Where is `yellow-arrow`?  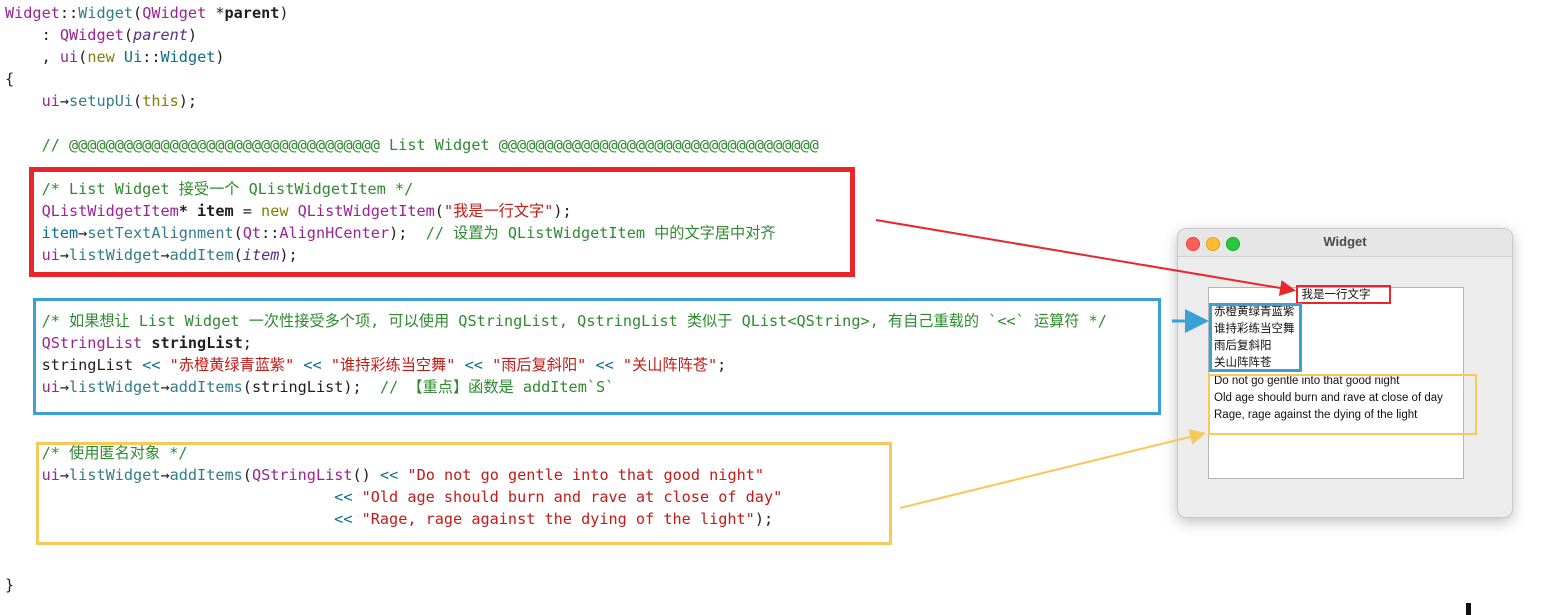
yellow-arrow is located at coordinates (1052, 469).